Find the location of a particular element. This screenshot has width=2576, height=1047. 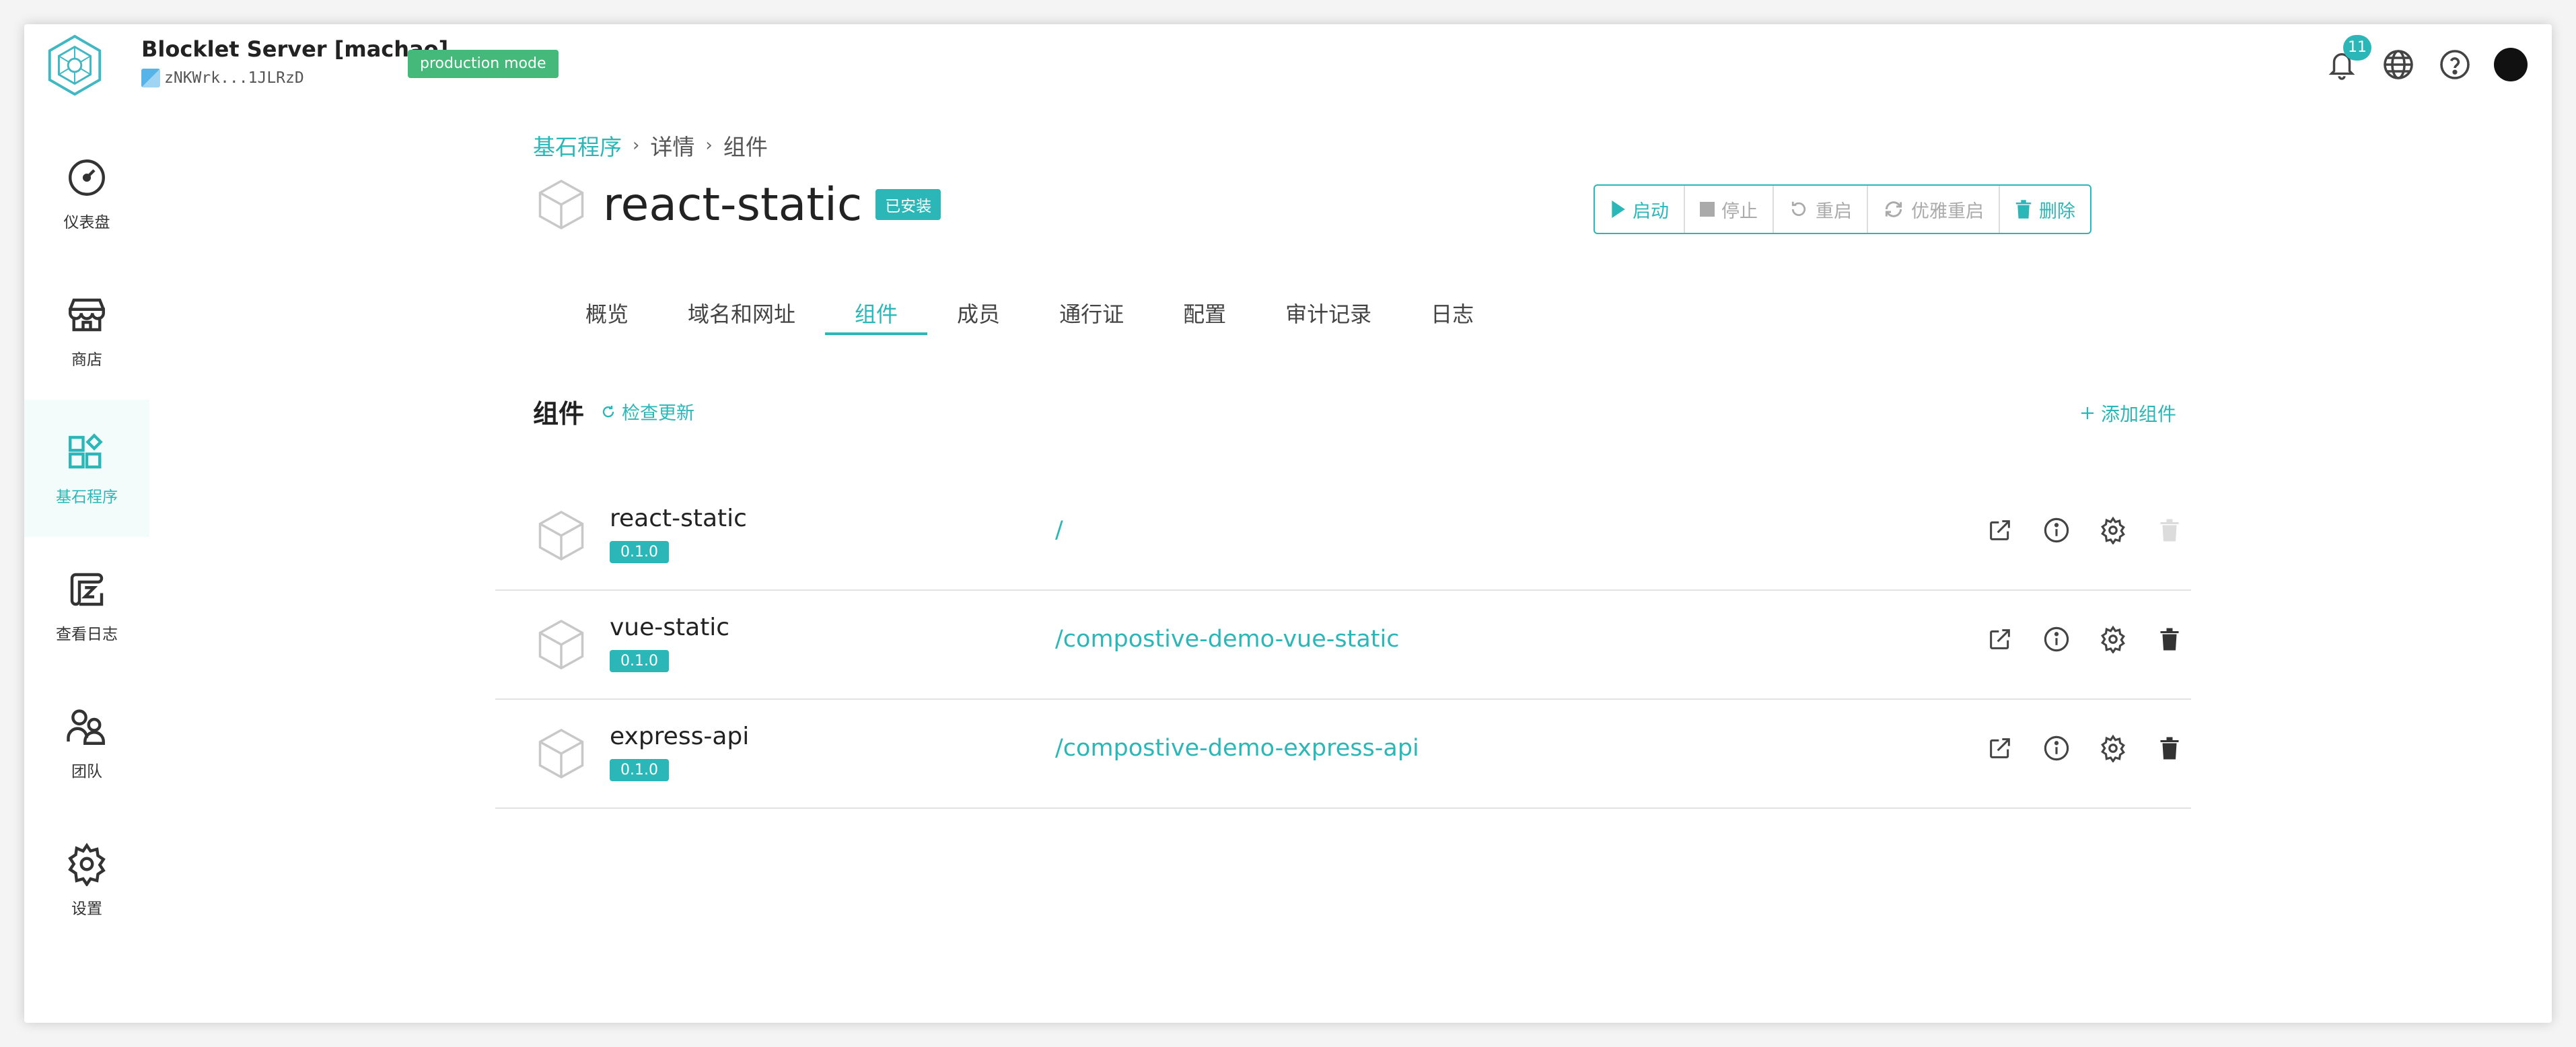

avatar is located at coordinates (2511, 64).